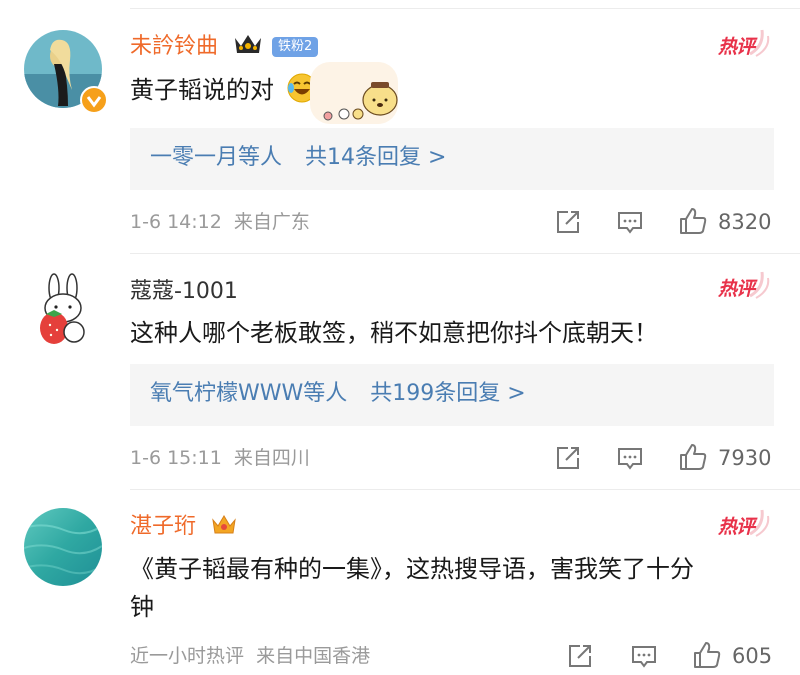 This screenshot has width=800, height=675. What do you see at coordinates (412, 569) in the screenshot?
I see `comment-text: 《黄子韬最有种的一集》，这热搜导语，害我笑了十分` at bounding box center [412, 569].